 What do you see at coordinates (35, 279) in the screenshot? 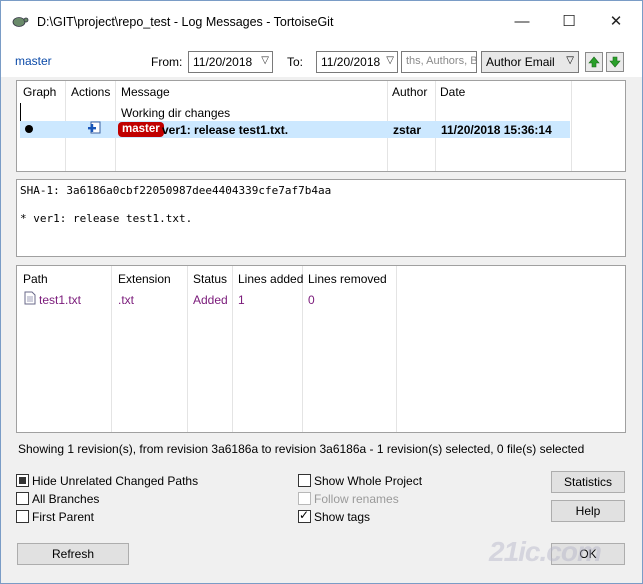
I see `column-header-path: Path` at bounding box center [35, 279].